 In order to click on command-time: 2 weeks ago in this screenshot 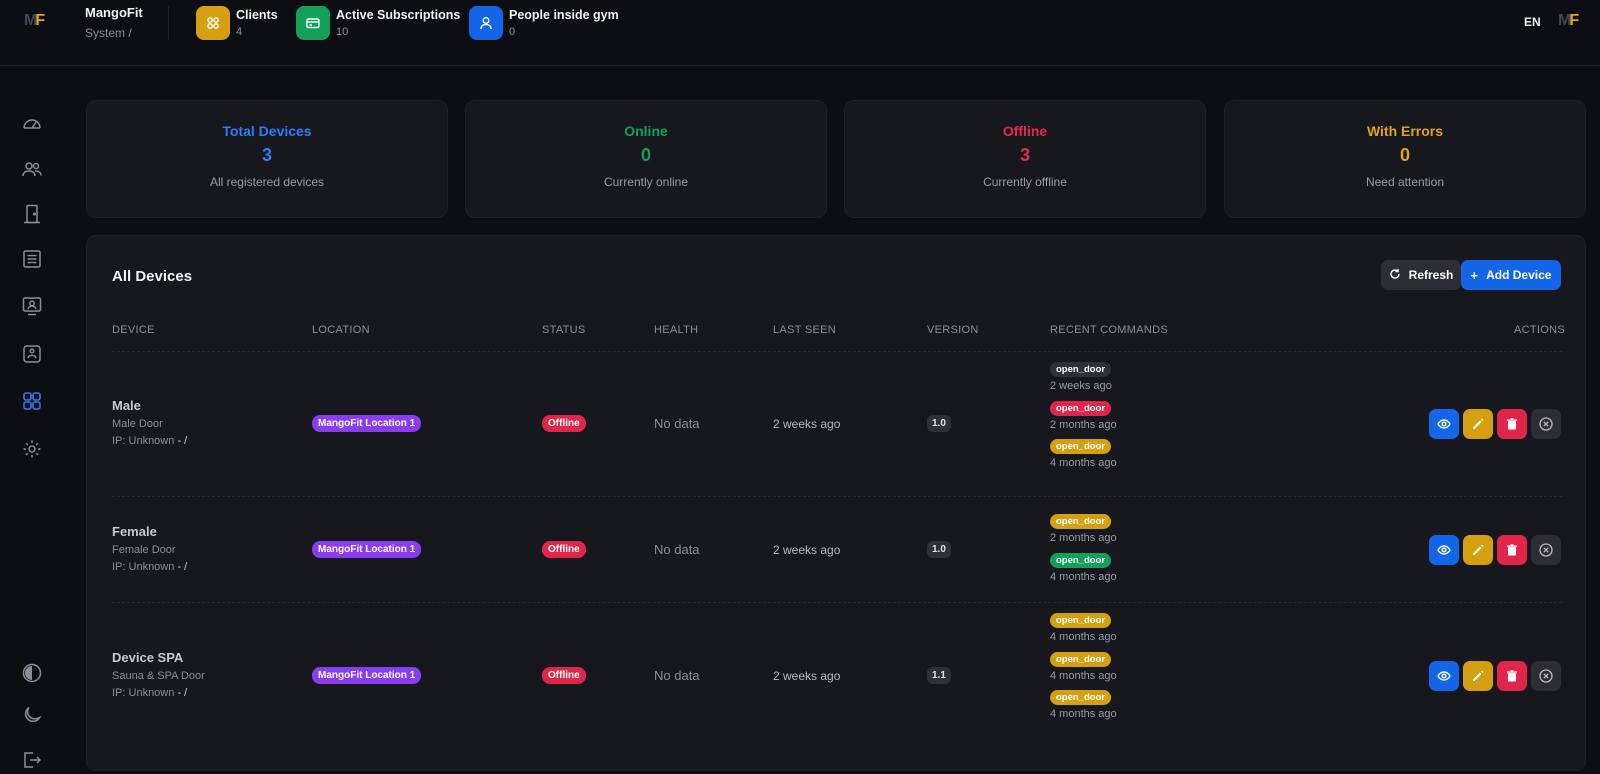, I will do `click(1081, 386)`.